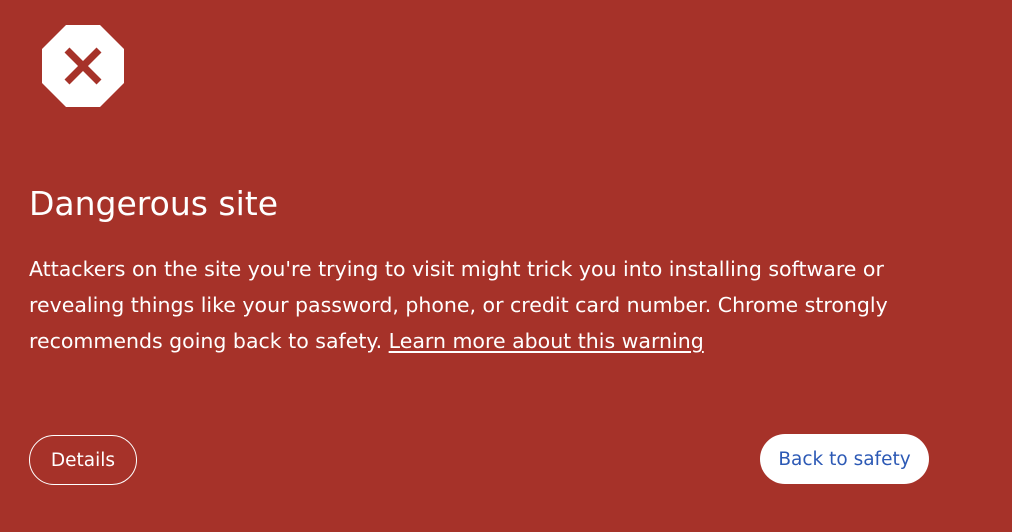 The height and width of the screenshot is (532, 1012). What do you see at coordinates (154, 203) in the screenshot?
I see `page-title: Dangerous site` at bounding box center [154, 203].